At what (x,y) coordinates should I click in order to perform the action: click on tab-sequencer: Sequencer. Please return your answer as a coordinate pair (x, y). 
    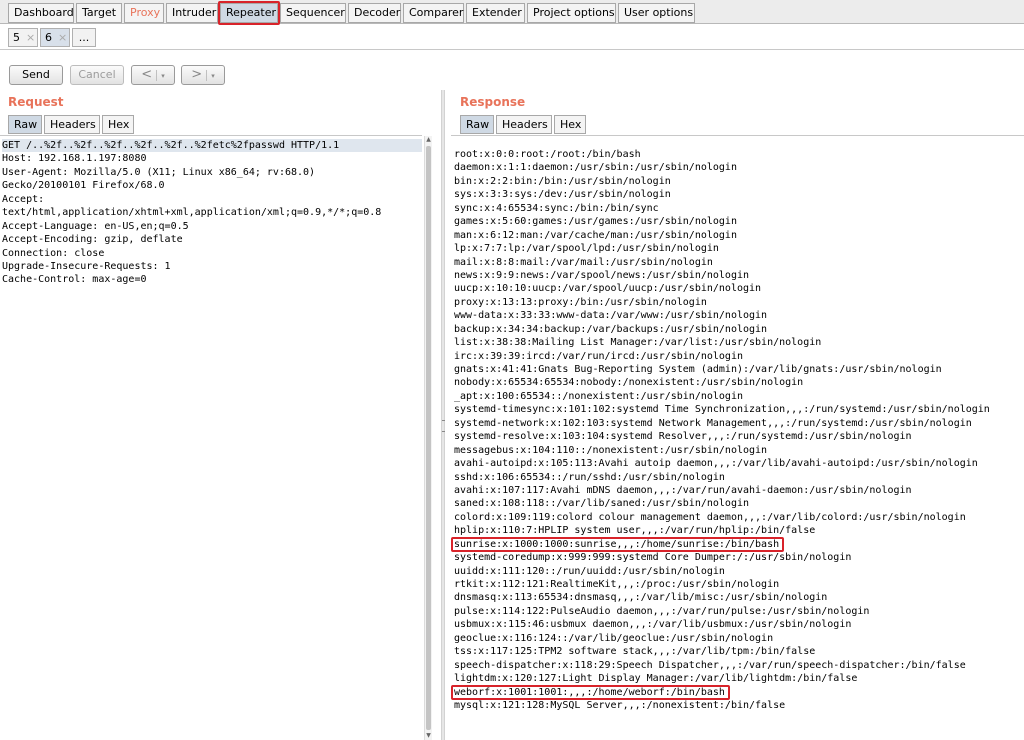
    Looking at the image, I should click on (313, 13).